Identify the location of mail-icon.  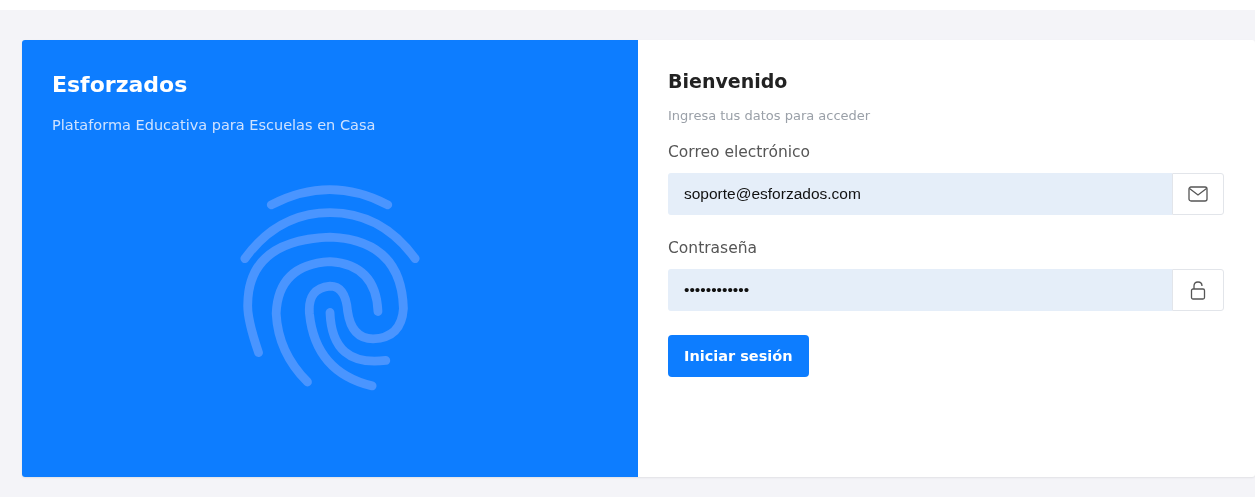
(1198, 194).